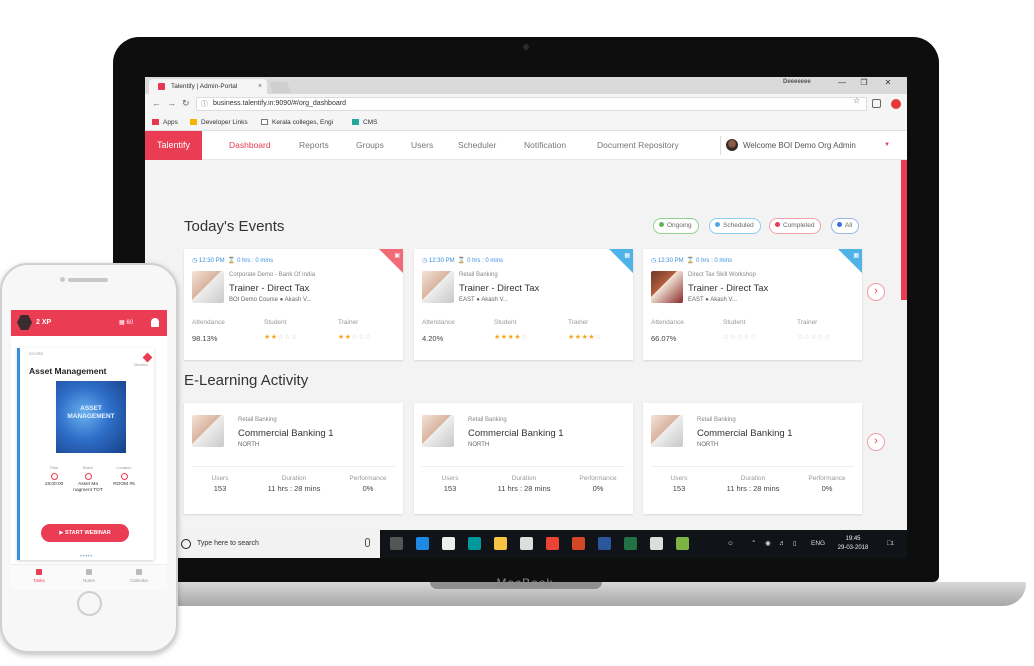 The height and width of the screenshot is (666, 1034). What do you see at coordinates (297, 122) in the screenshot?
I see `bookmark-kerala-colleges: Kerala colleges, Engi` at bounding box center [297, 122].